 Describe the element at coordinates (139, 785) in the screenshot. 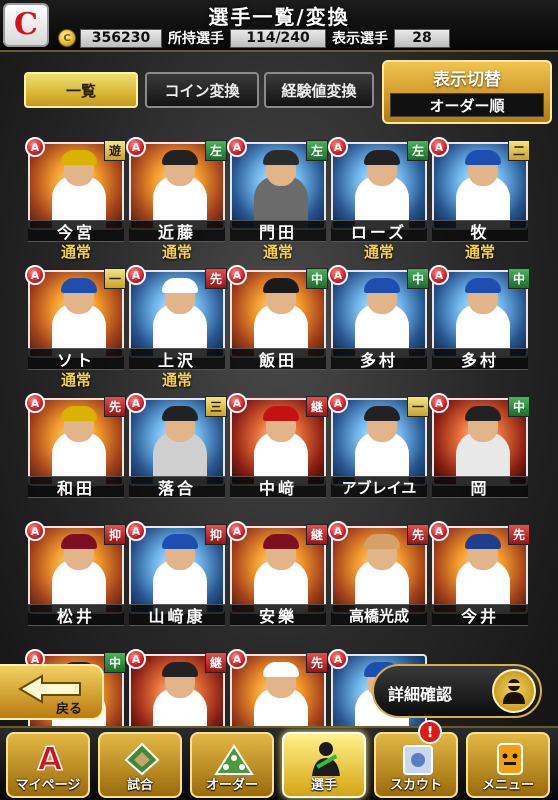

I see `nav-label: 試合` at that location.